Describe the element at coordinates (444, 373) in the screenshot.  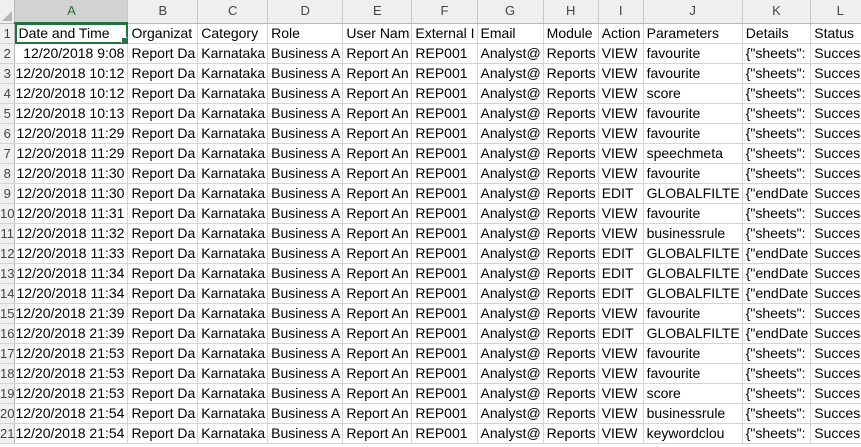
I see `cell-f18: REP001` at that location.